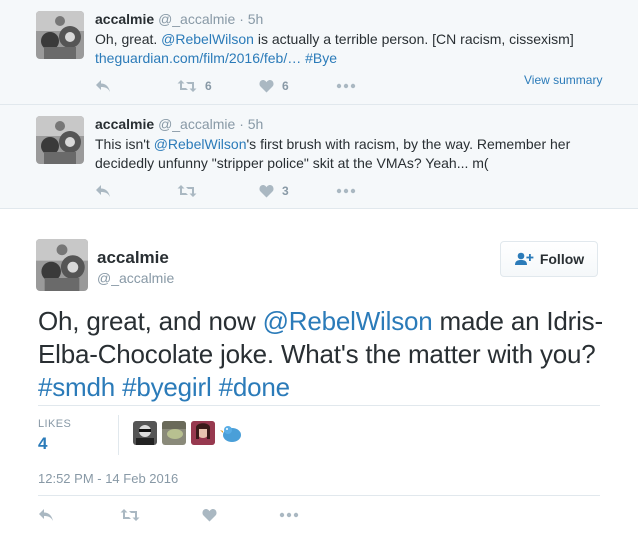 The width and height of the screenshot is (638, 552). I want to click on text-segment: Oh, great., so click(128, 39).